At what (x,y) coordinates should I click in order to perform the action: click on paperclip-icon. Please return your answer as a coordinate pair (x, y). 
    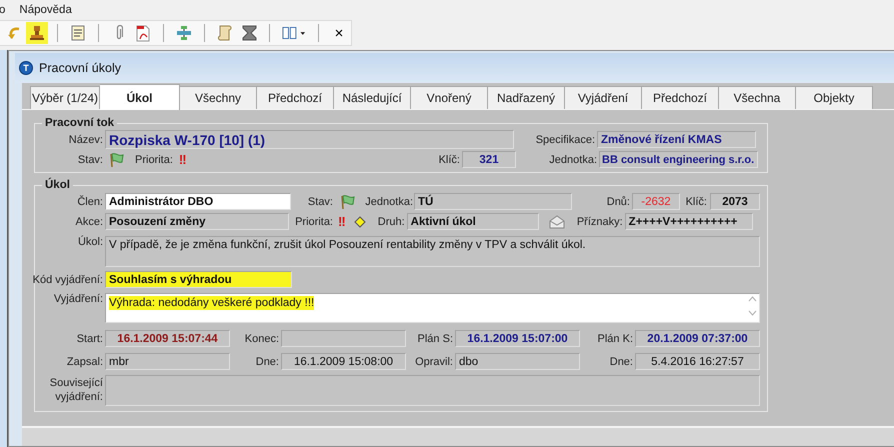
    Looking at the image, I should click on (119, 33).